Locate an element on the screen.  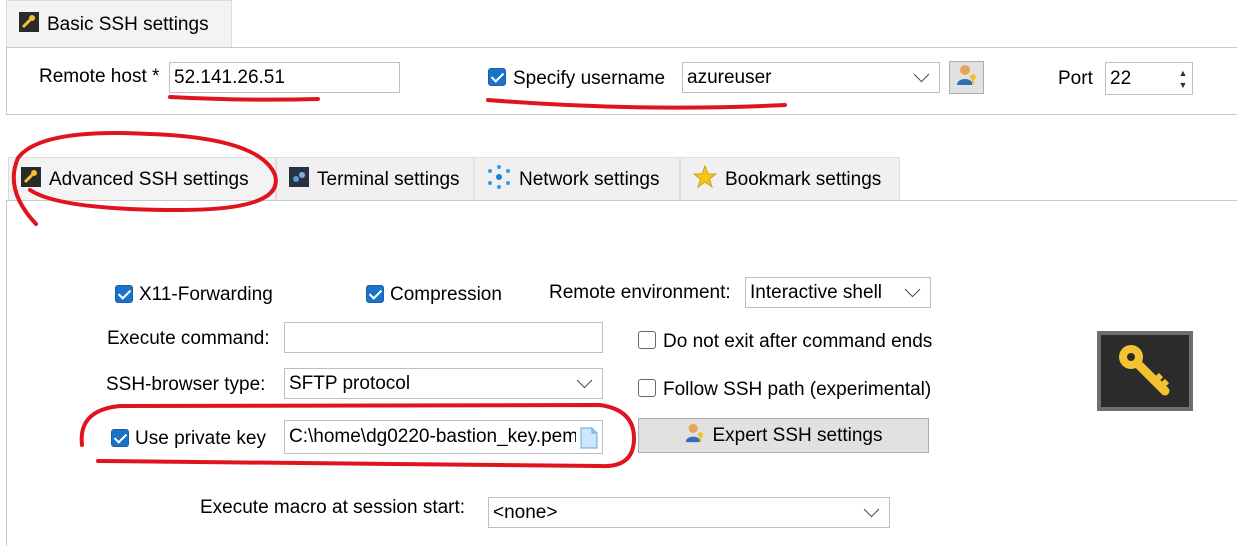
key-tile is located at coordinates (1145, 371).